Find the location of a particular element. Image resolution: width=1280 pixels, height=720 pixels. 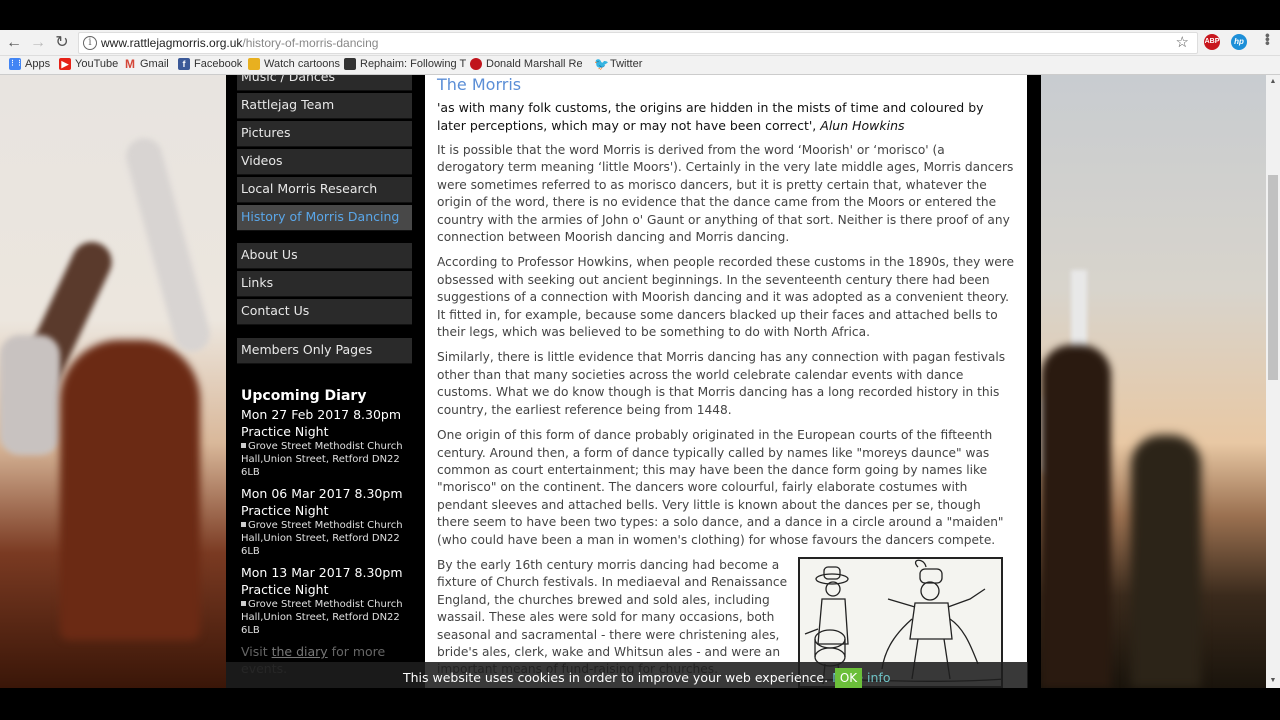

bookmark-label: Gmail is located at coordinates (154, 64).